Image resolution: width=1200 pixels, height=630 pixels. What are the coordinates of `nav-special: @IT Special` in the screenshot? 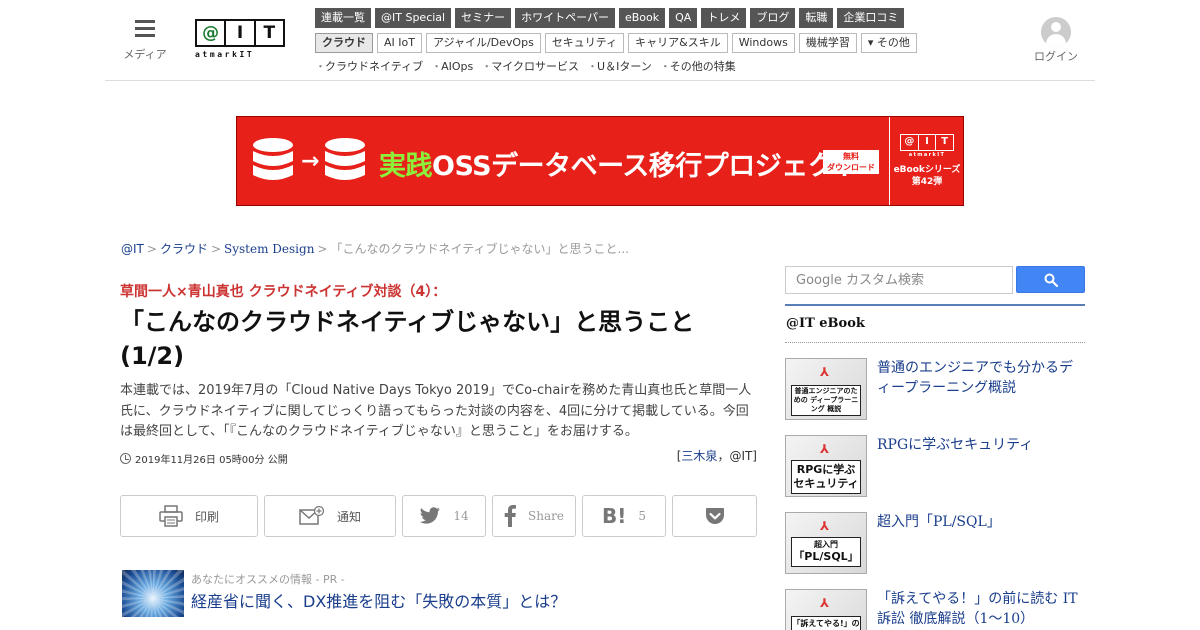 It's located at (413, 18).